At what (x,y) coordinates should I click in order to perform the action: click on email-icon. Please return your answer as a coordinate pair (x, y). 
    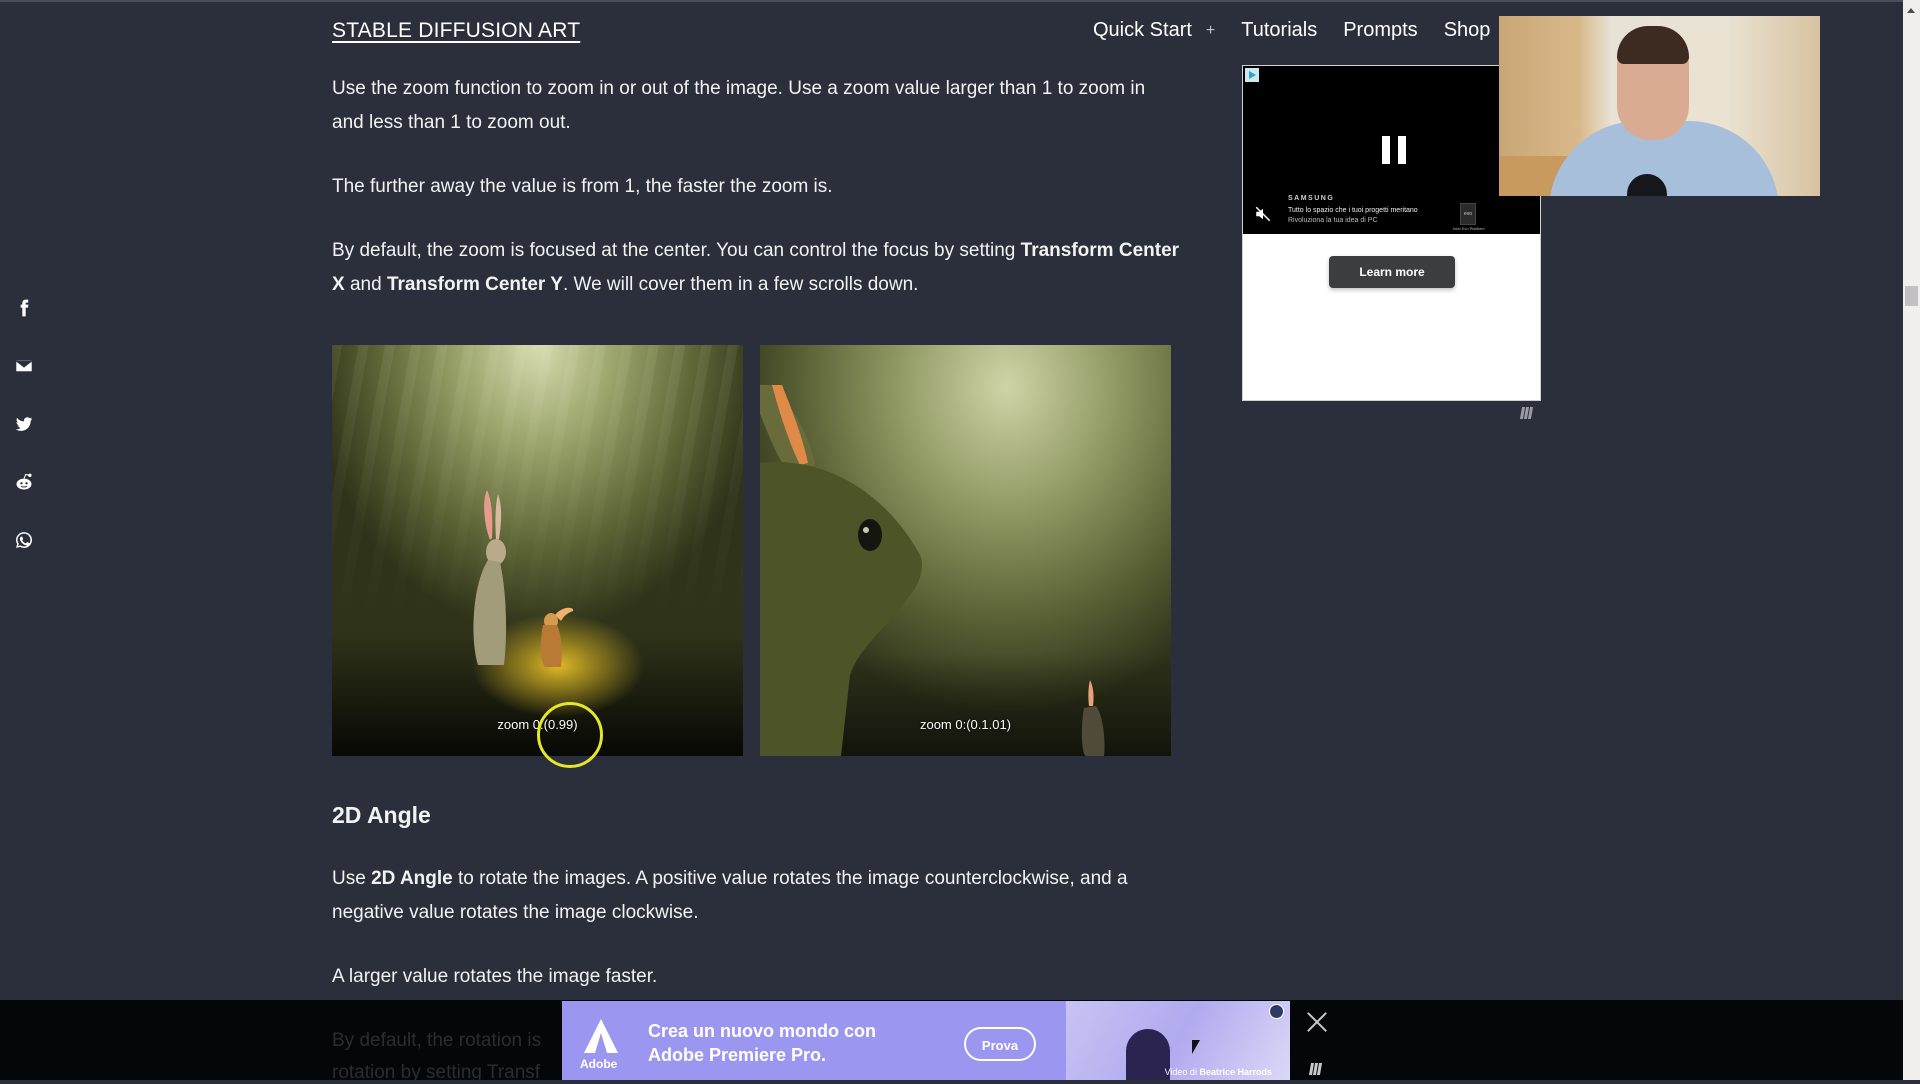
    Looking at the image, I should click on (24, 366).